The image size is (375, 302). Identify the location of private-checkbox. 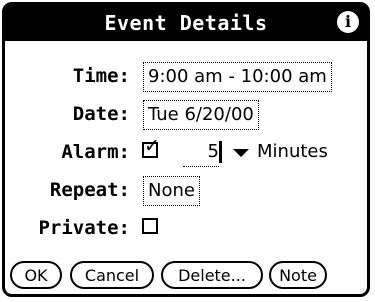
(150, 226).